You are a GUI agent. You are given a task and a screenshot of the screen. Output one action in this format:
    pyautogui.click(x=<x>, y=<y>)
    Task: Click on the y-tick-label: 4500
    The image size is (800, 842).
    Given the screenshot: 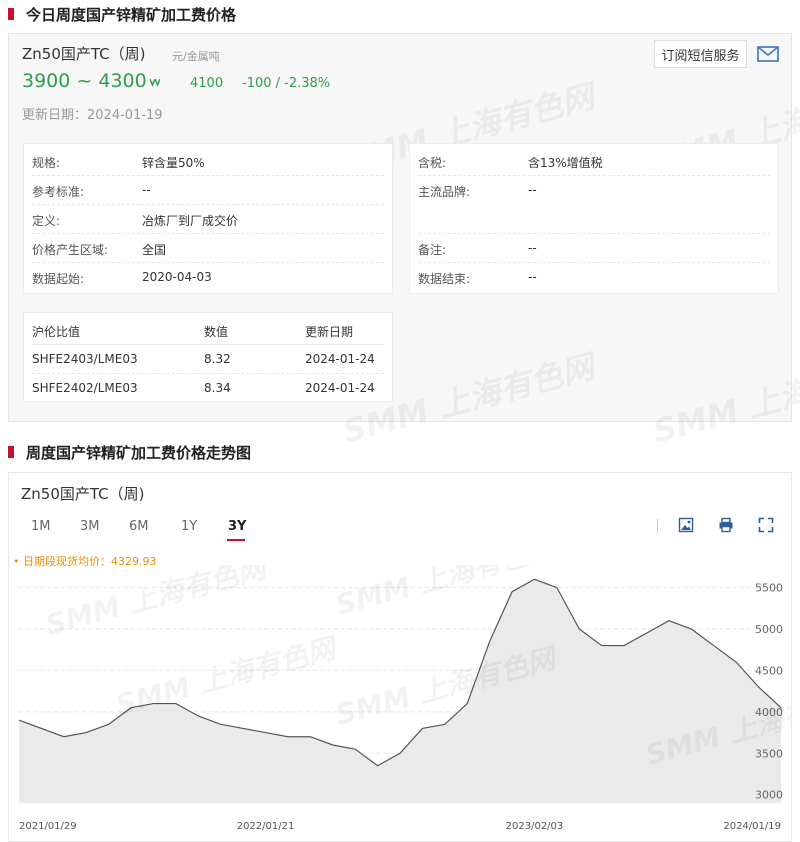 What is the action you would take?
    pyautogui.click(x=769, y=670)
    